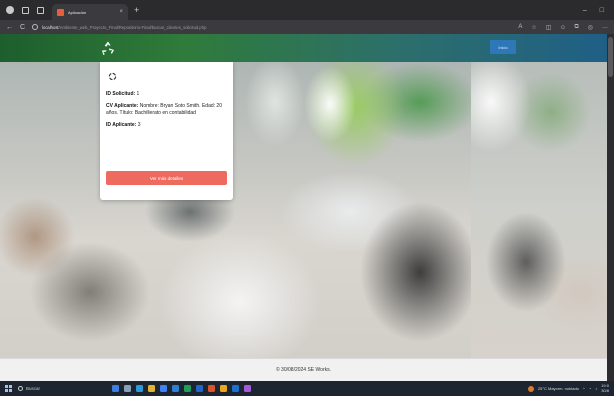  What do you see at coordinates (166, 125) in the screenshot?
I see `id-aplicante: ID Aplicante: 3` at bounding box center [166, 125].